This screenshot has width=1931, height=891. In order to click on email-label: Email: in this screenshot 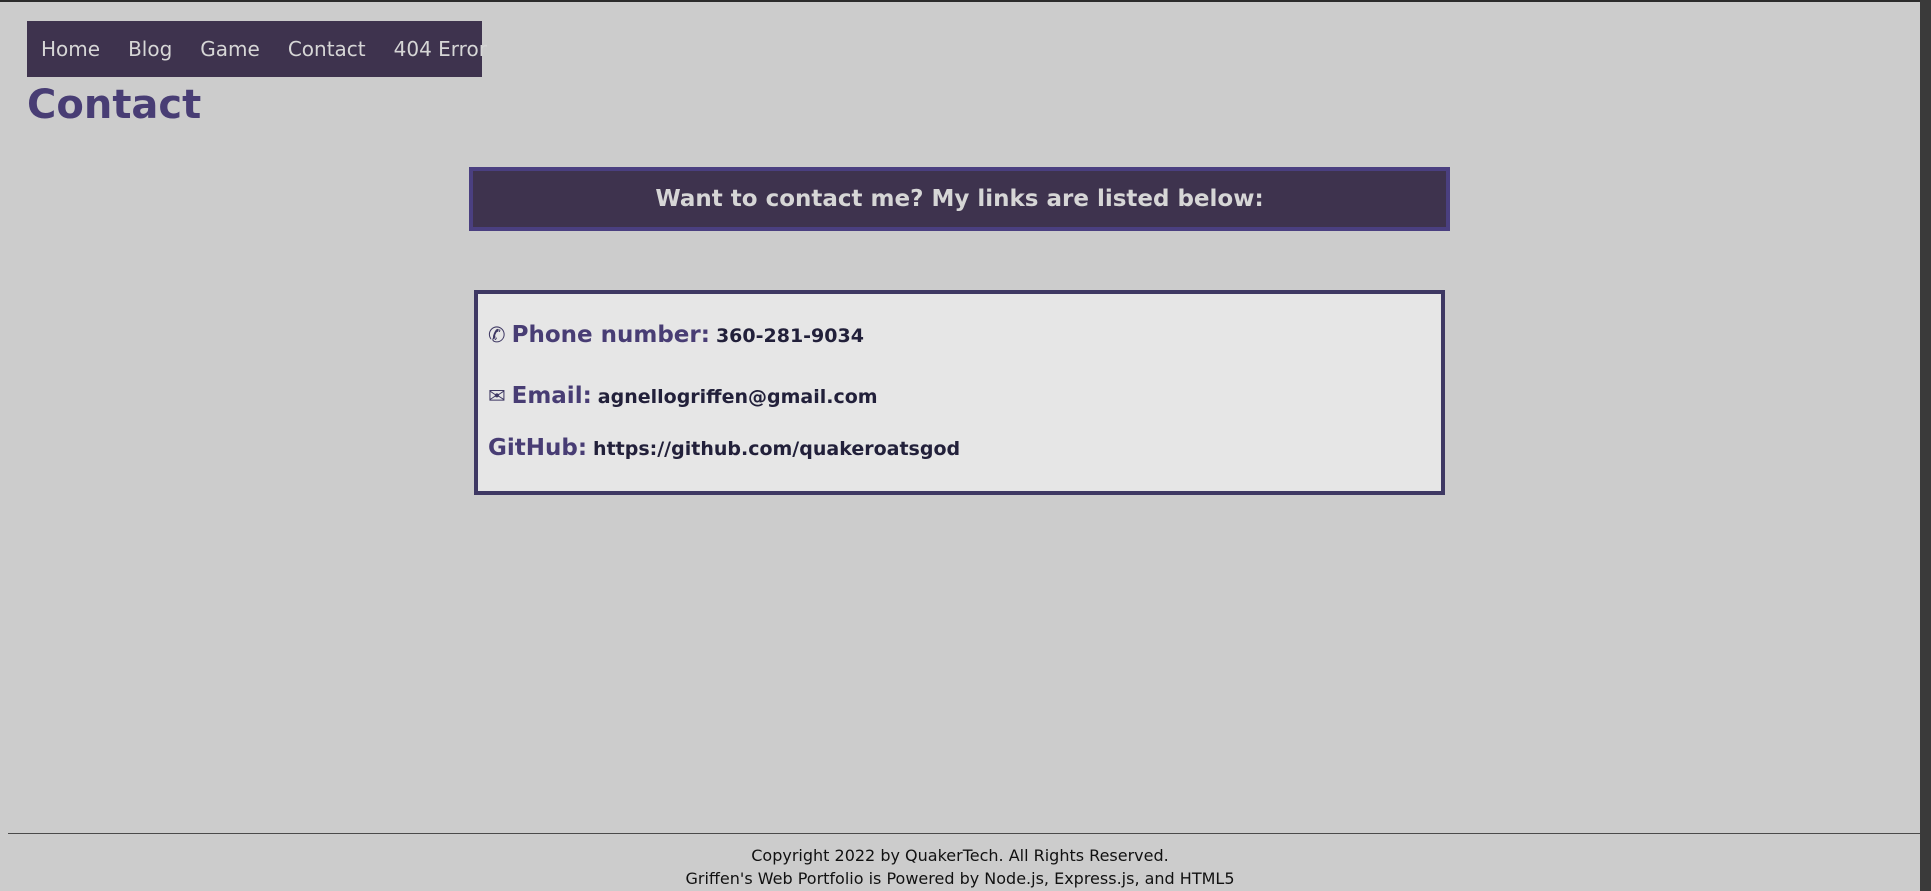, I will do `click(551, 396)`.